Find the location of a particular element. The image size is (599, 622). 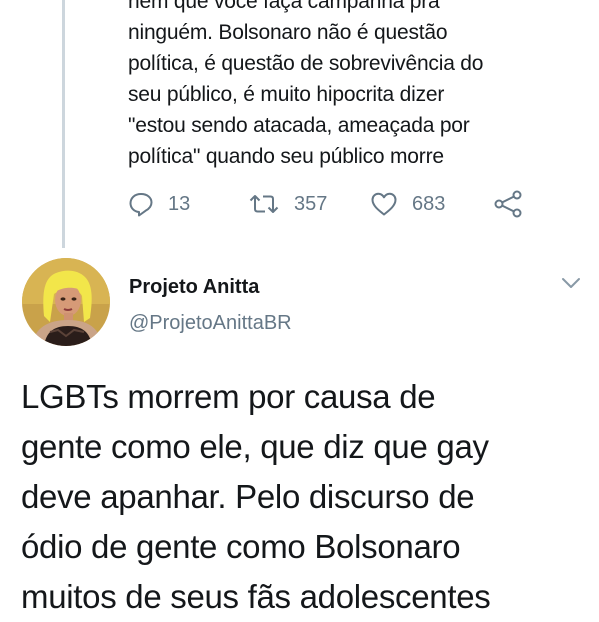

tweet-text-line: muitos de seus fãs adolescentes is located at coordinates (256, 596).